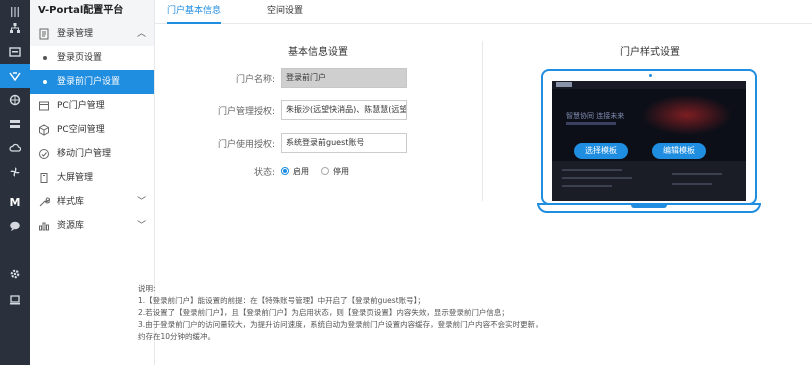  I want to click on bar-chart-icon, so click(44, 226).